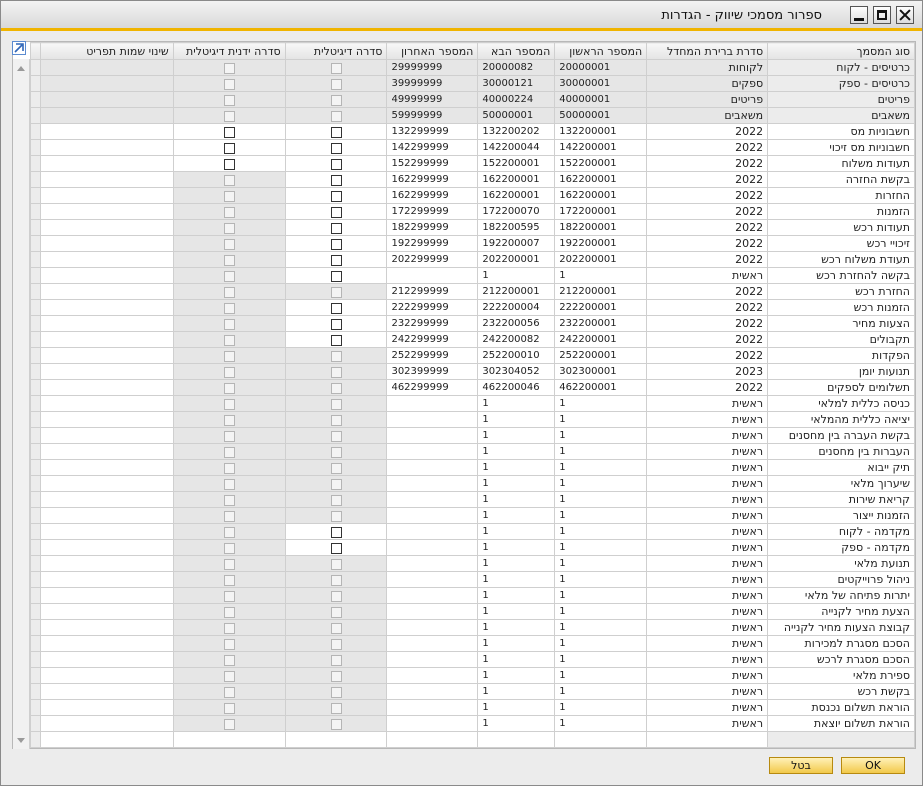 The width and height of the screenshot is (923, 786). What do you see at coordinates (472, 419) in the screenshot?
I see `table-row: יציאה כללית מהמלאי ראשית 1 1` at bounding box center [472, 419].